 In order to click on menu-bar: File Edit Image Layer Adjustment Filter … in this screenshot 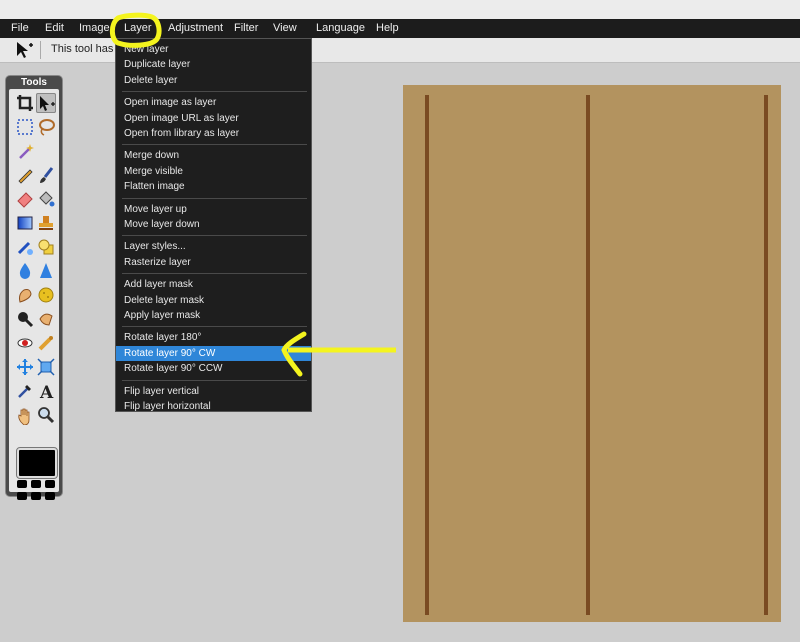, I will do `click(400, 28)`.